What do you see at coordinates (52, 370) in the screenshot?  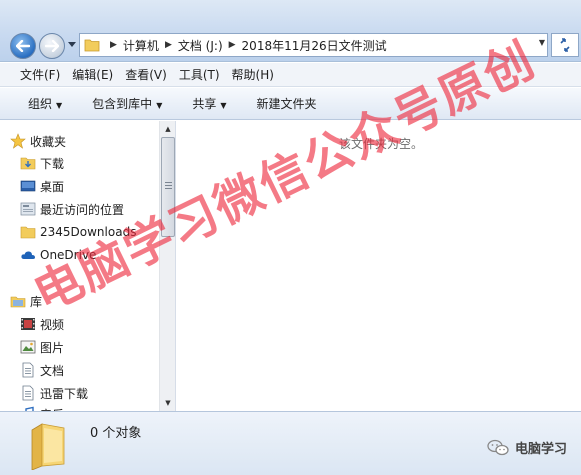 I see `nav-item-label: 文档` at bounding box center [52, 370].